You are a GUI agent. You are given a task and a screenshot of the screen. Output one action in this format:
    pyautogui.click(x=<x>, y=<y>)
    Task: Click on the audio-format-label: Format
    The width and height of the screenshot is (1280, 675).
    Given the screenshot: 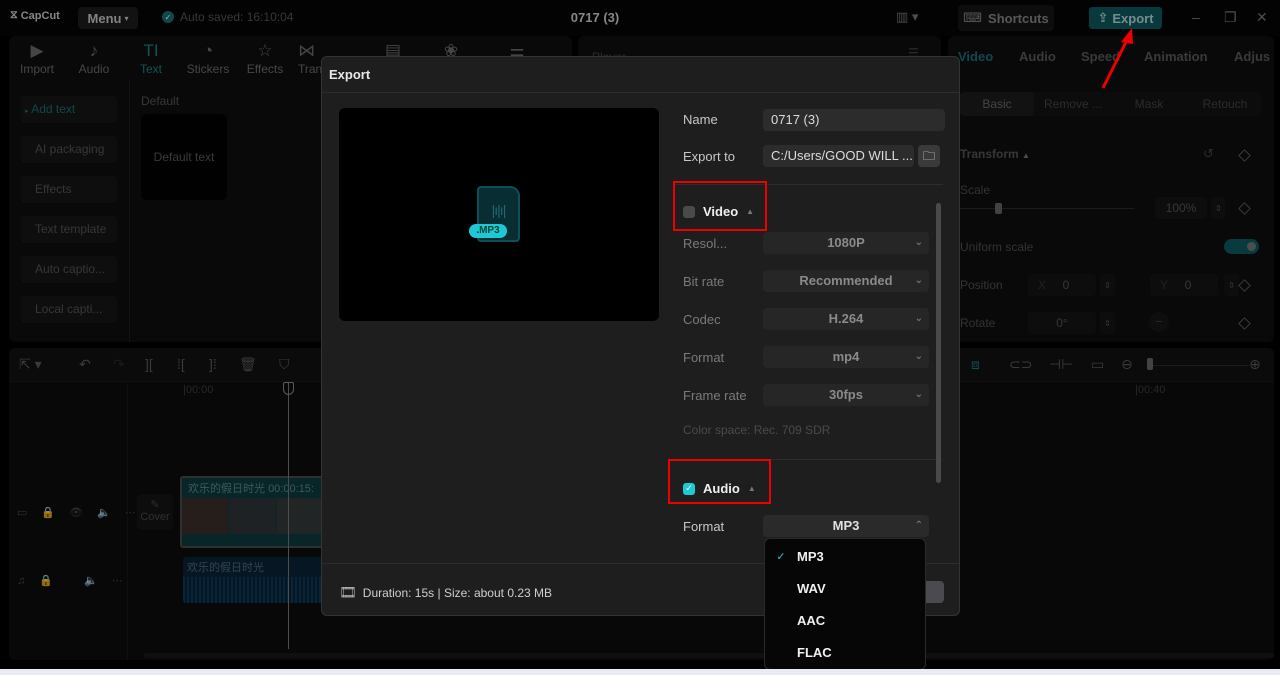 What is the action you would take?
    pyautogui.click(x=704, y=526)
    